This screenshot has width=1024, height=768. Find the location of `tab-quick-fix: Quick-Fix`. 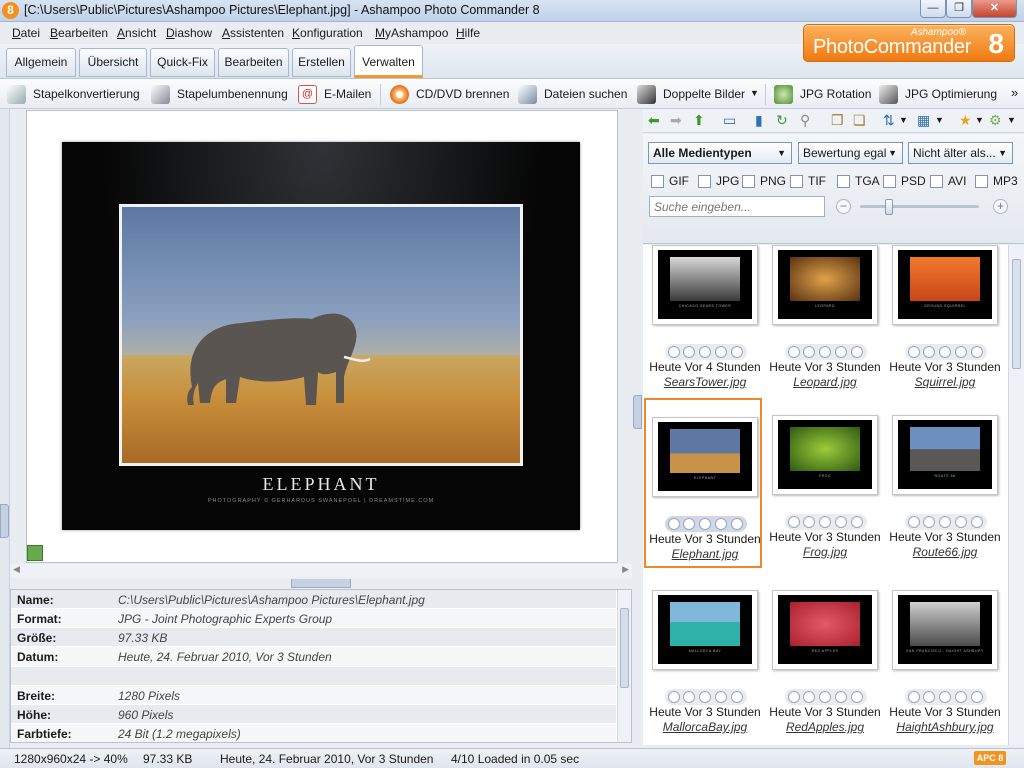

tab-quick-fix: Quick-Fix is located at coordinates (182, 62).